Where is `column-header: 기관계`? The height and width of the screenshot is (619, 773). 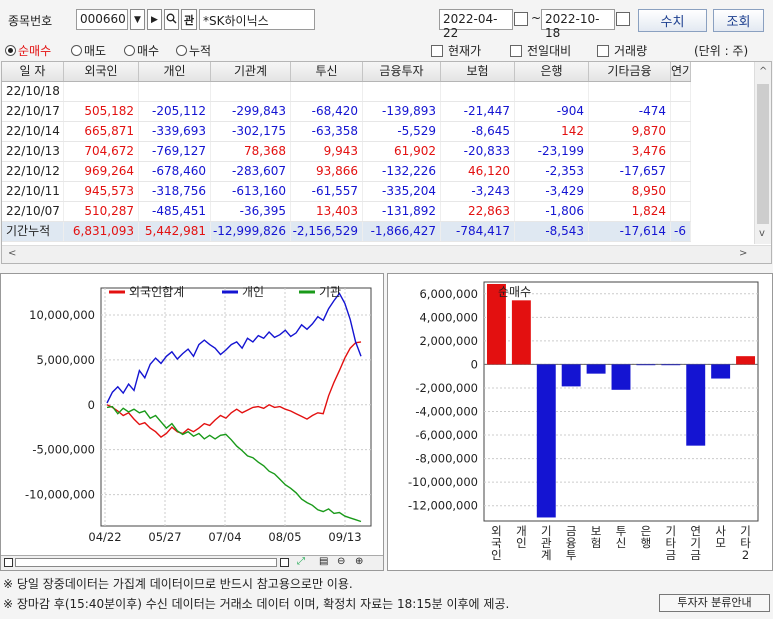 column-header: 기관계 is located at coordinates (251, 71).